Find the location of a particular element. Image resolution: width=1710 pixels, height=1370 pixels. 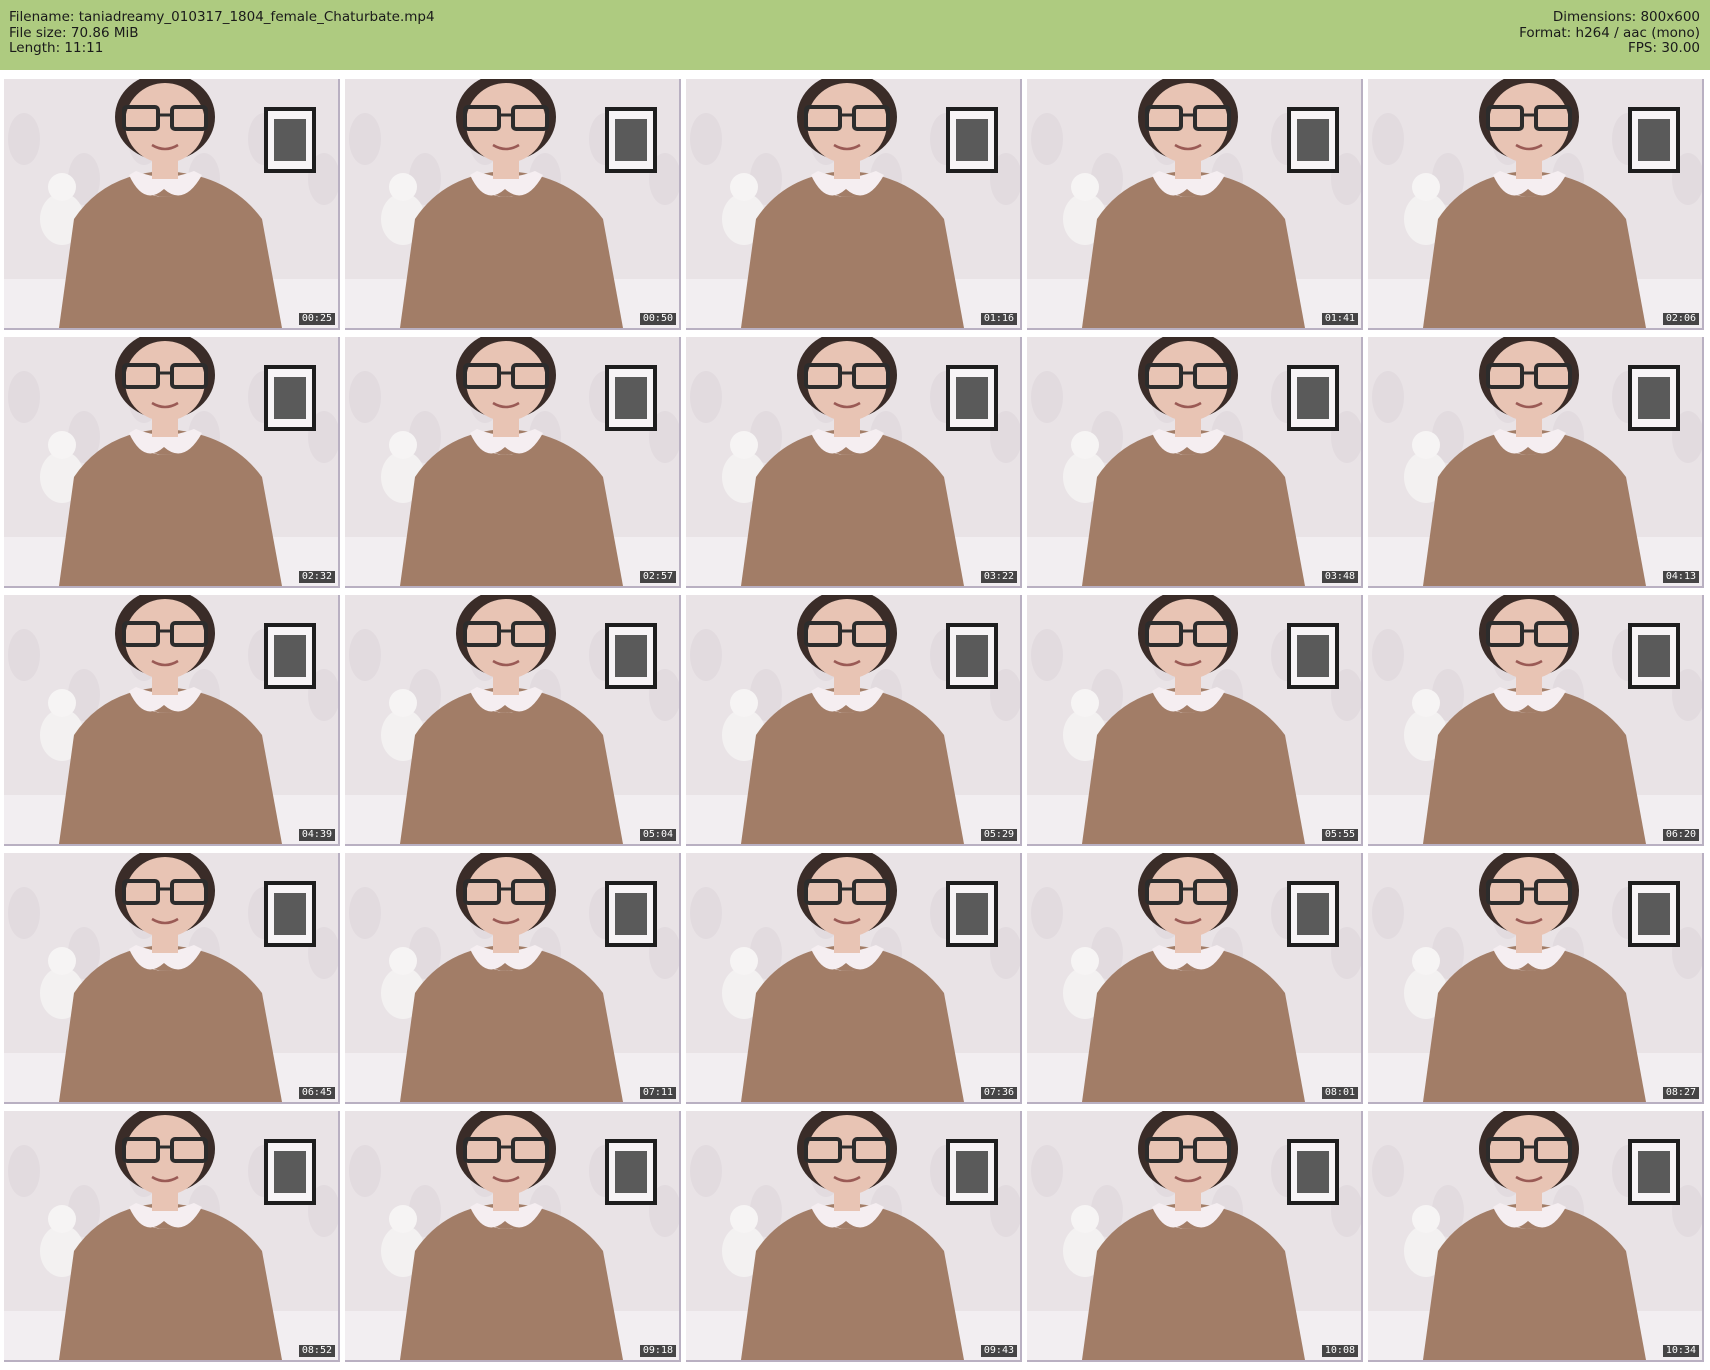

frame-timestamp: 10:34 is located at coordinates (1680, 1351).